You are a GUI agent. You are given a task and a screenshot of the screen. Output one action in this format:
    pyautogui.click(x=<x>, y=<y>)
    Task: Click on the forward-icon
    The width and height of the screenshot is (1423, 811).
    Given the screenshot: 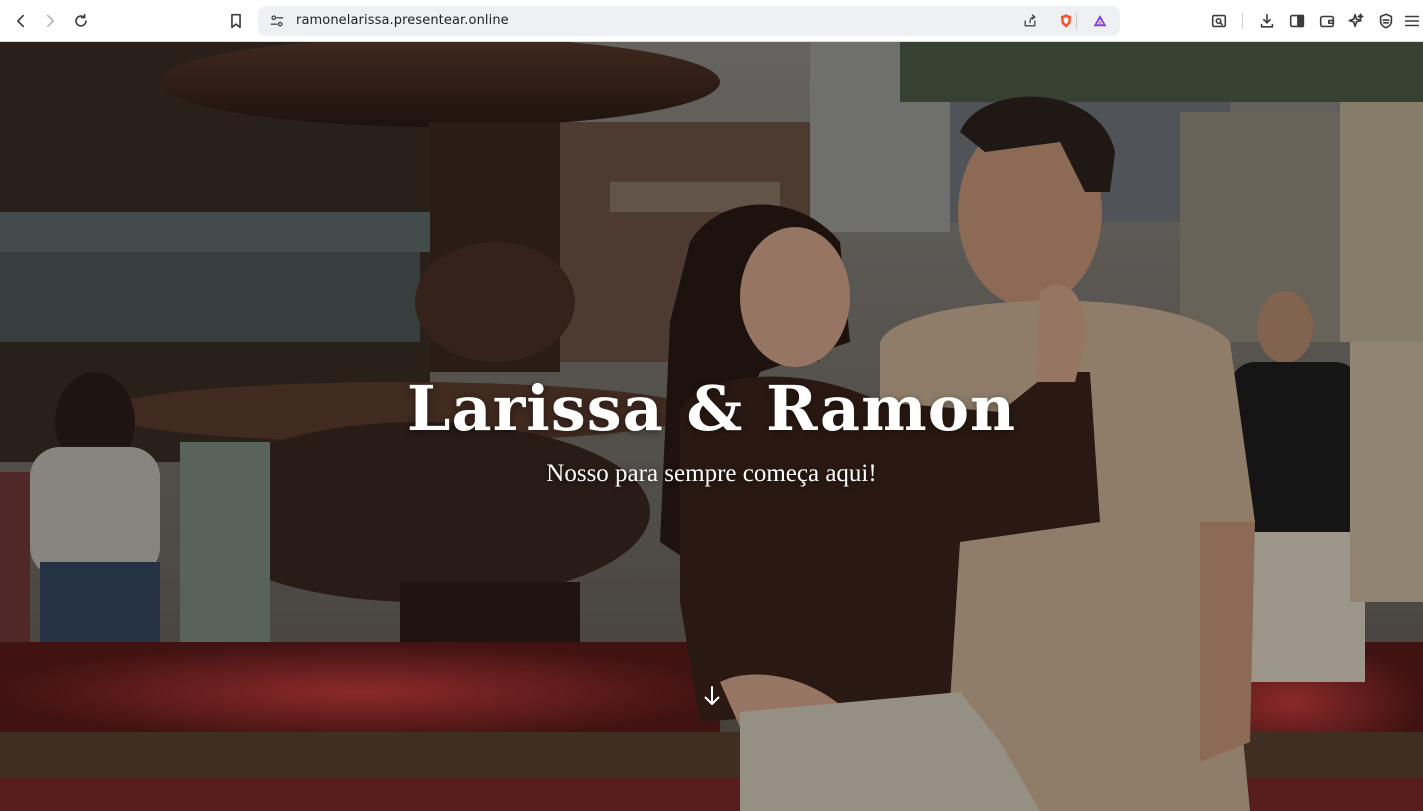 What is the action you would take?
    pyautogui.click(x=50, y=21)
    